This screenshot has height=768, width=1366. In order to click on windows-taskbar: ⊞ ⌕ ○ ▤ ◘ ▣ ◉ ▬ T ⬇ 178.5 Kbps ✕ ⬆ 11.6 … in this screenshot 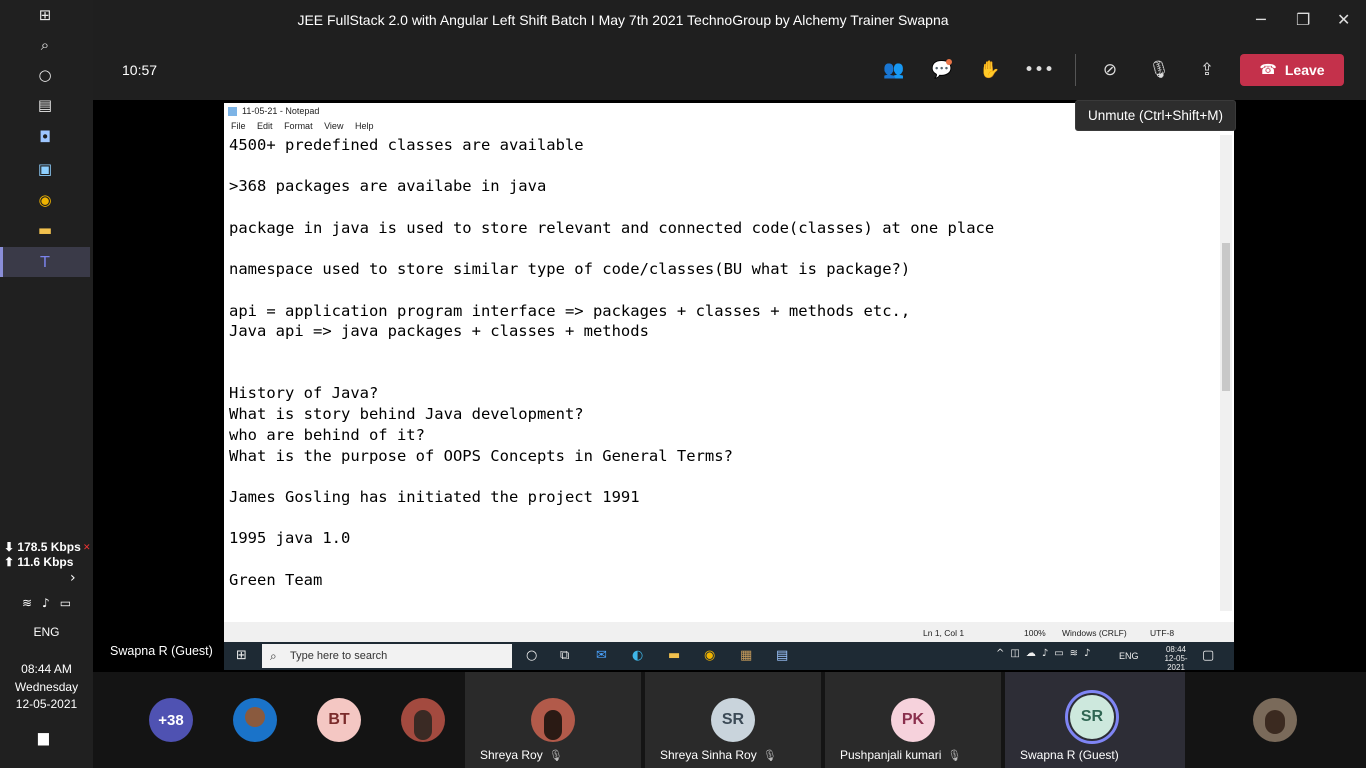, I will do `click(46, 384)`.